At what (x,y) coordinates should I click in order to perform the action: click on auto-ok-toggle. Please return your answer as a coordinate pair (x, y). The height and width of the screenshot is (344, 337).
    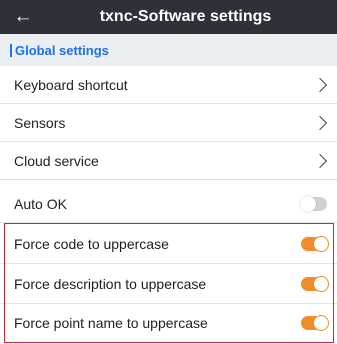
    Looking at the image, I should click on (313, 203).